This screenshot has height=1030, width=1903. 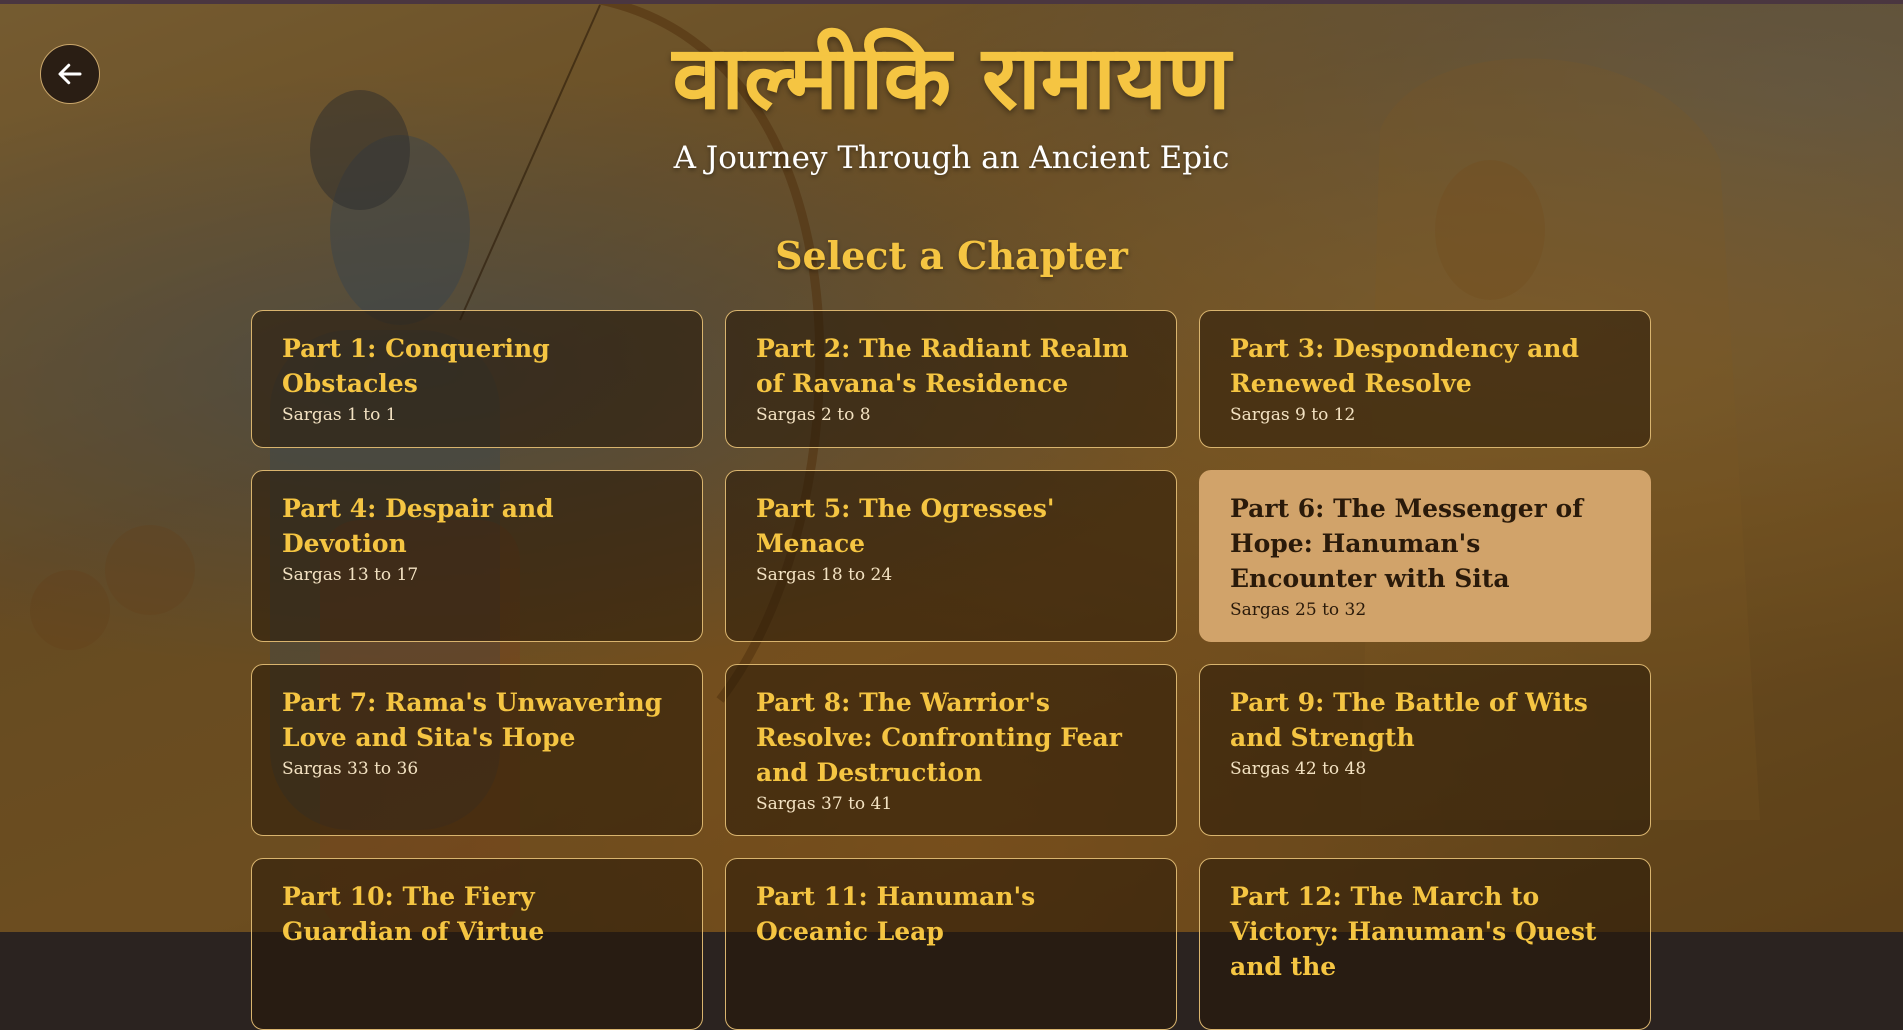 What do you see at coordinates (824, 804) in the screenshot?
I see `chapter-sarga-range: Sargas 37 to 41` at bounding box center [824, 804].